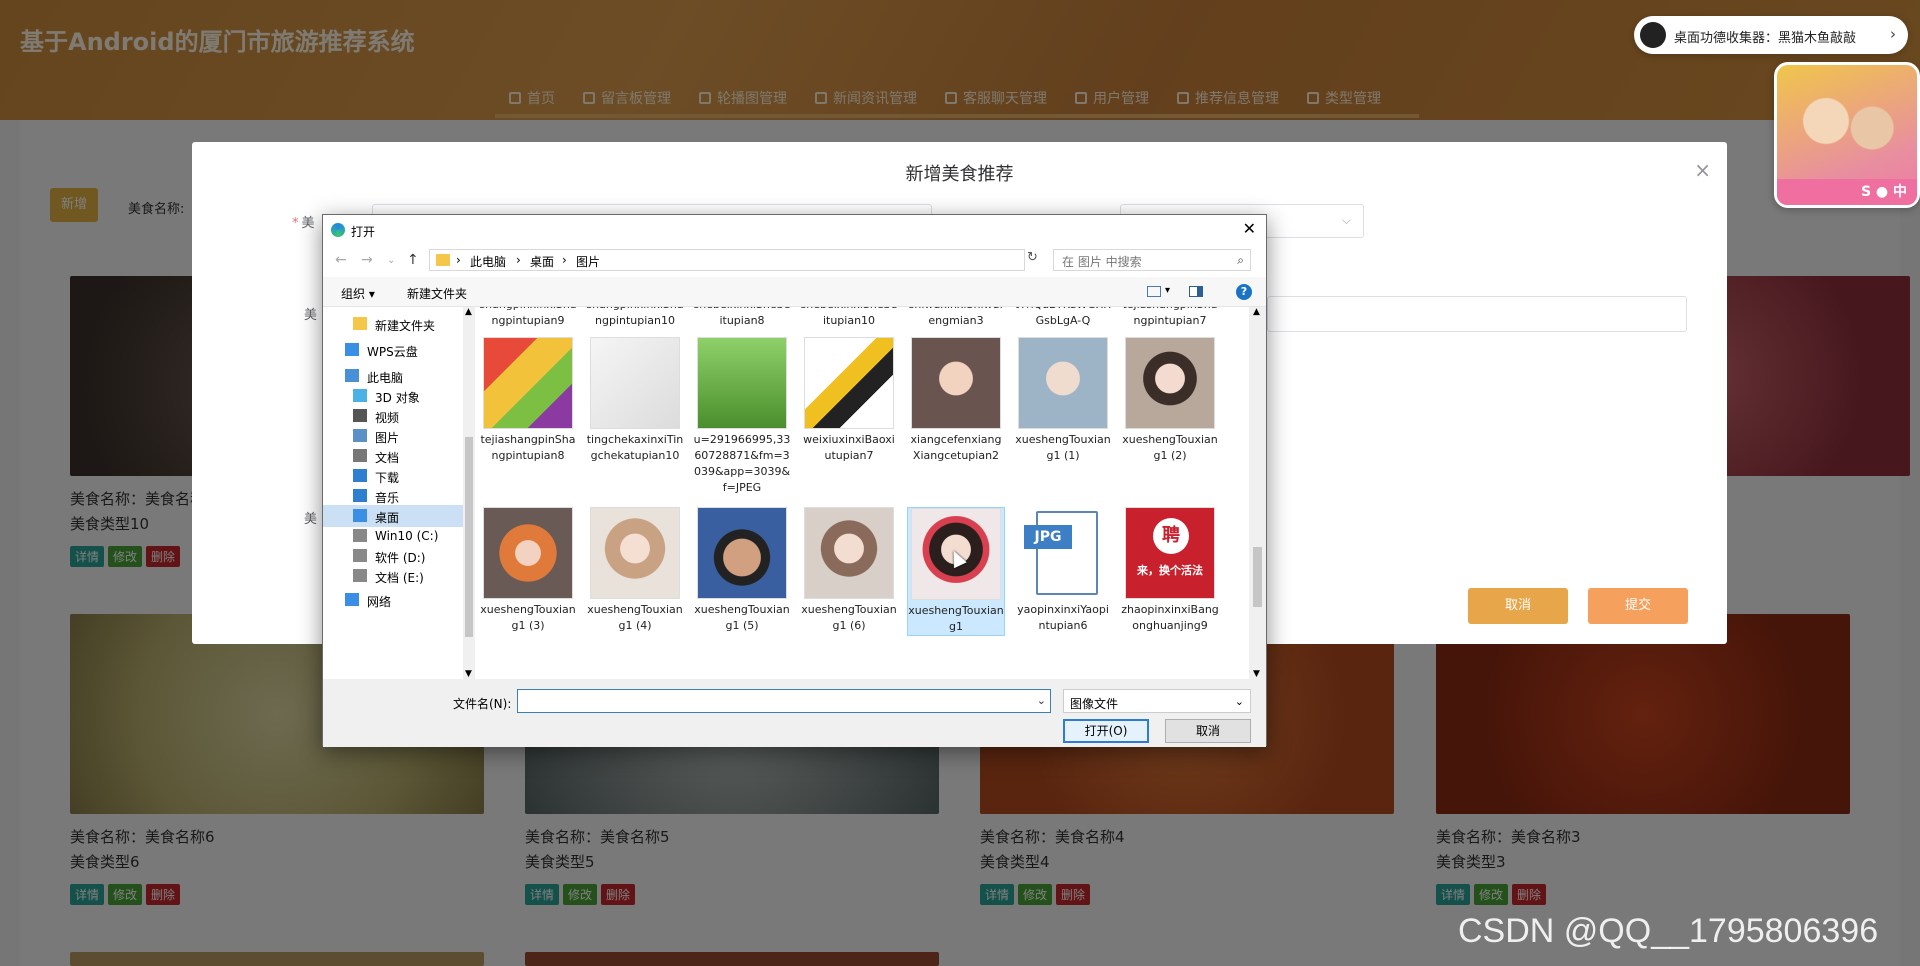 This screenshot has height=966, width=1920. Describe the element at coordinates (360, 323) in the screenshot. I see `folder-icon` at that location.